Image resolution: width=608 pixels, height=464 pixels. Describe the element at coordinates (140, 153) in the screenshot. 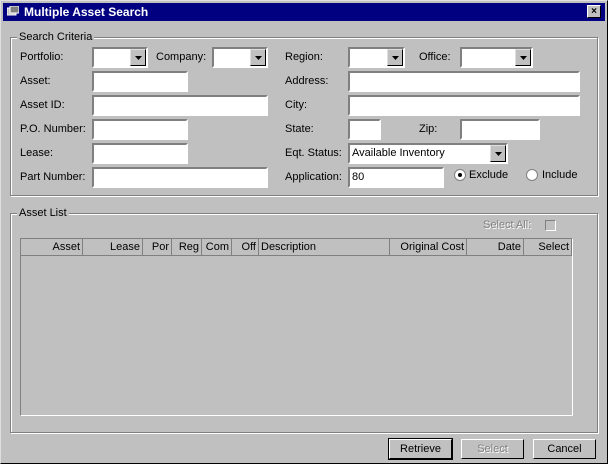

I see `lease-input` at that location.